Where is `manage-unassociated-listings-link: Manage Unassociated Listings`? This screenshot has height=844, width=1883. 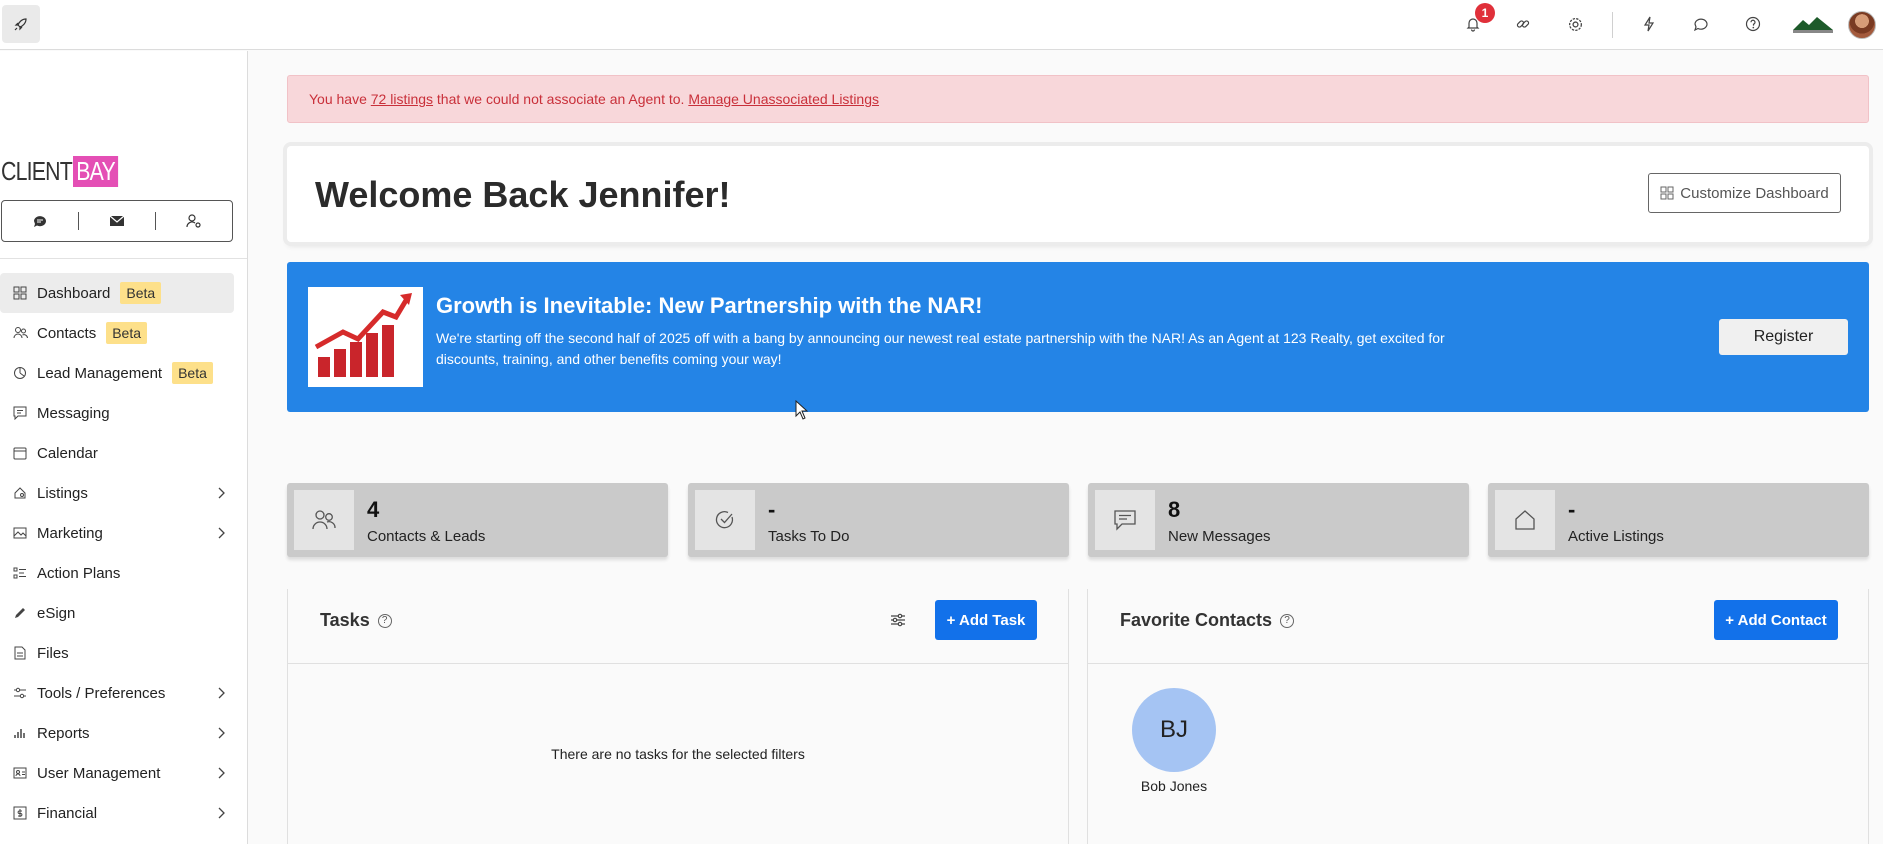 manage-unassociated-listings-link: Manage Unassociated Listings is located at coordinates (783, 99).